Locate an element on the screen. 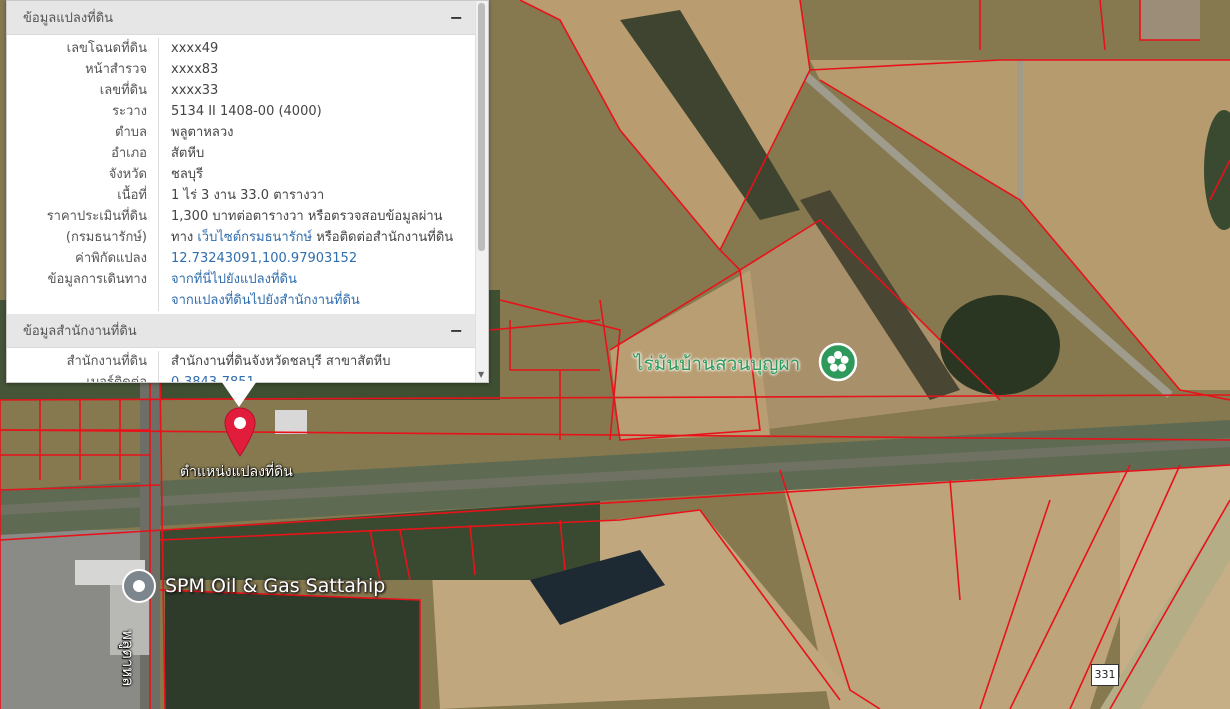 This screenshot has width=1230, height=709. parcel-section-title: ข้อมูลแปลงที่ดิน is located at coordinates (68, 18).